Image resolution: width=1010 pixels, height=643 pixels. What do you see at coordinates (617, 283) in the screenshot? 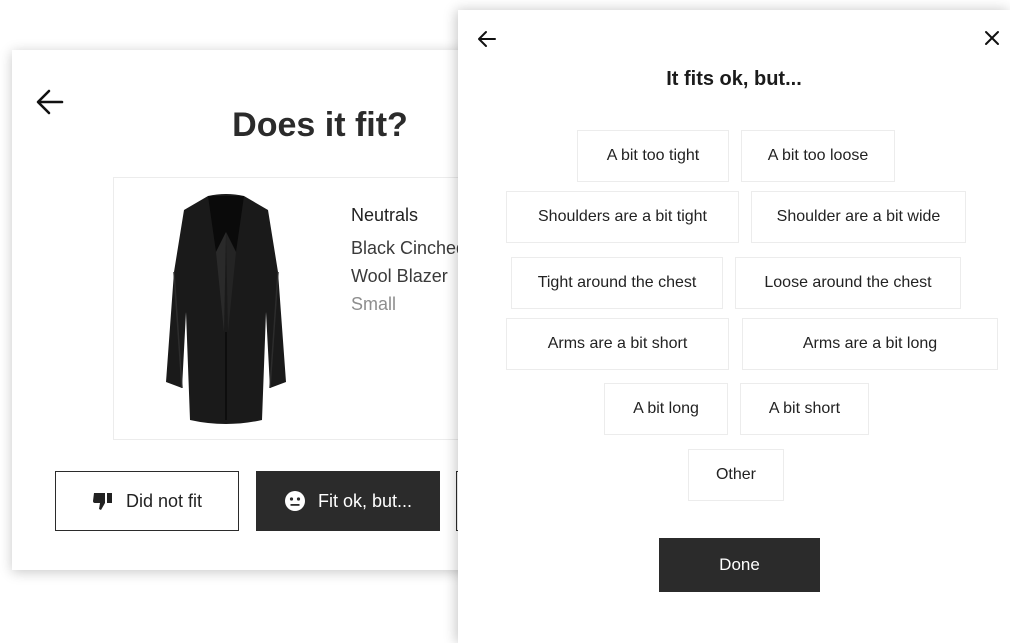
I see `option-tight-chest: Tight around the chest` at bounding box center [617, 283].